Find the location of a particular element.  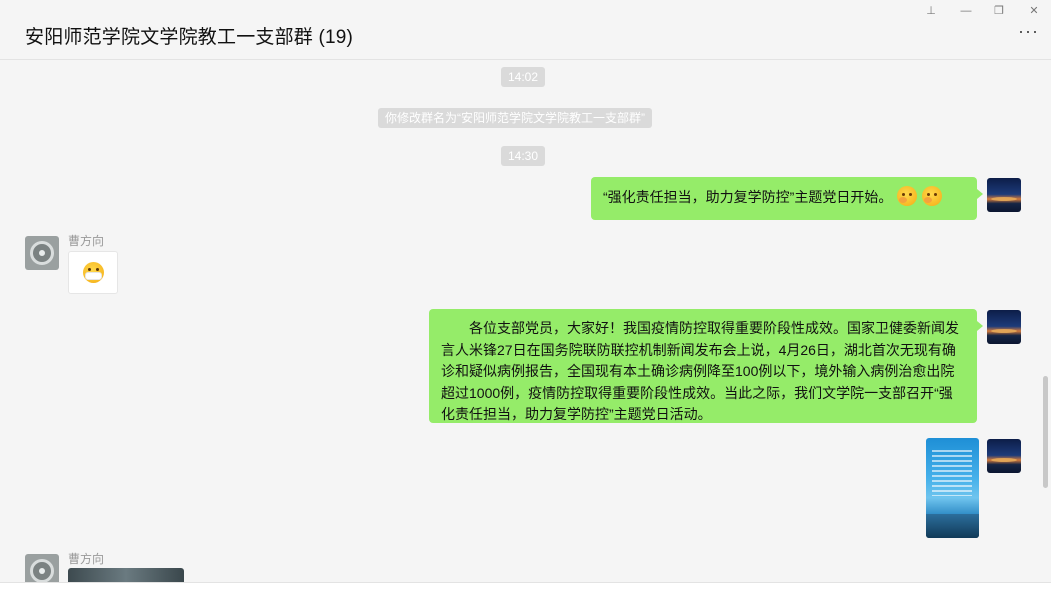

chat-title: 安阳师范学院文学院教工一支部群 (19) is located at coordinates (189, 37).